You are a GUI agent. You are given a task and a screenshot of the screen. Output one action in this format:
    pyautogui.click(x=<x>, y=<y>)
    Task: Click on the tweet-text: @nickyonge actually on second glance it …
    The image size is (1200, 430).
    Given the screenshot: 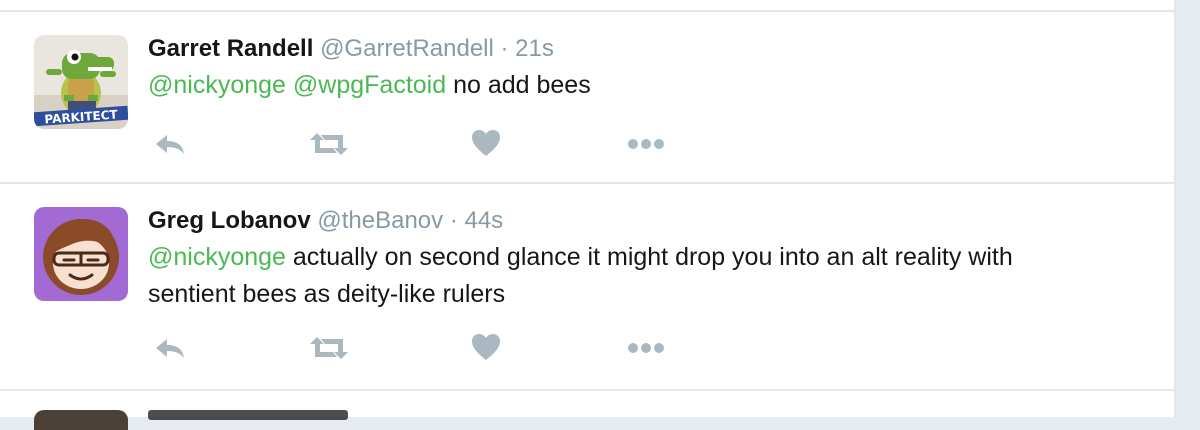 What is the action you would take?
    pyautogui.click(x=648, y=276)
    